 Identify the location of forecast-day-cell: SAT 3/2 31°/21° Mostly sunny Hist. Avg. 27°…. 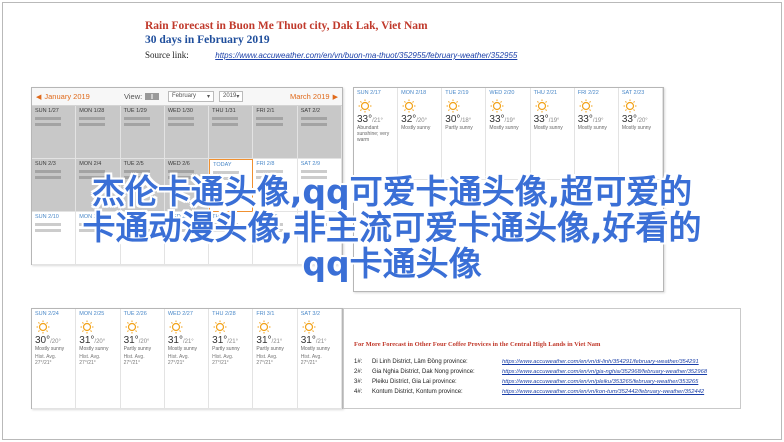
(319, 359).